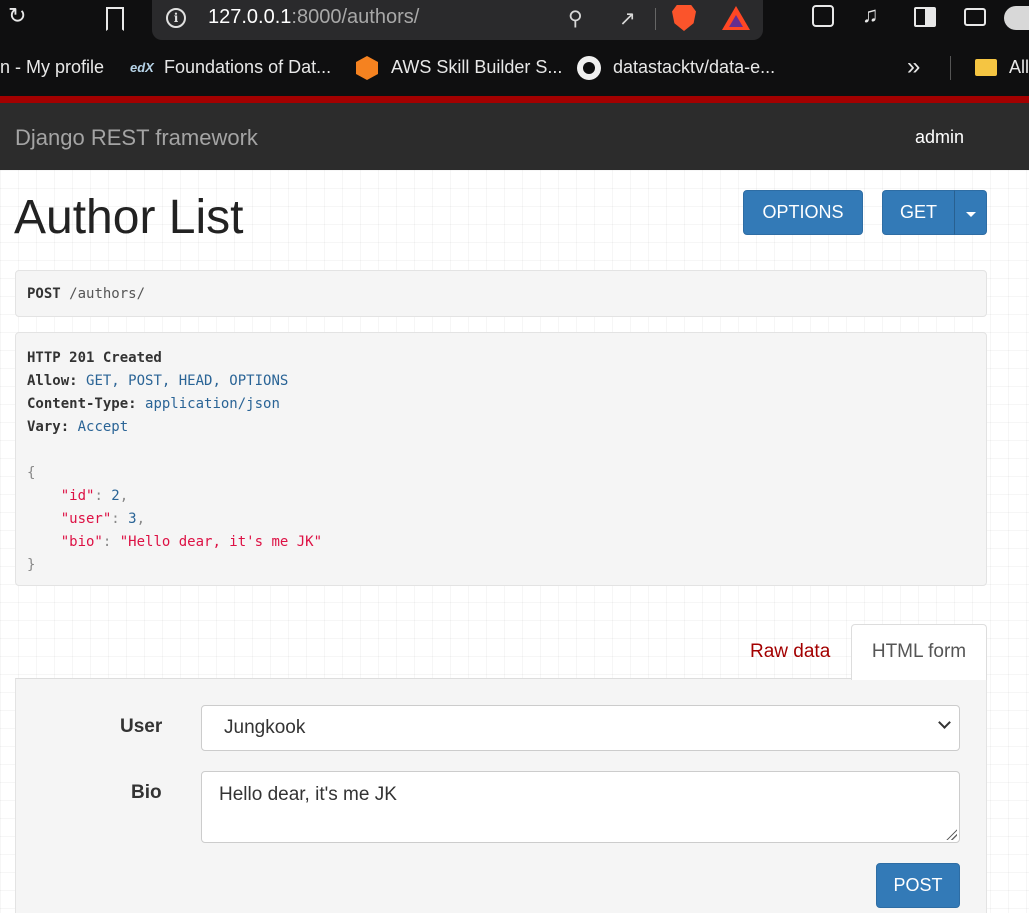 Image resolution: width=1029 pixels, height=913 pixels. What do you see at coordinates (367, 68) in the screenshot?
I see `aws-icon` at bounding box center [367, 68].